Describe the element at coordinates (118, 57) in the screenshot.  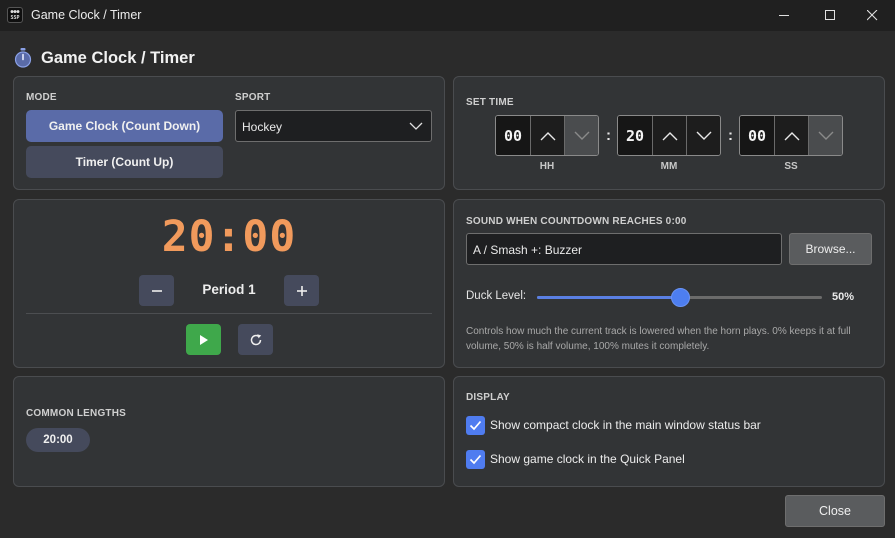
I see `page-title: Game Clock / Timer` at that location.